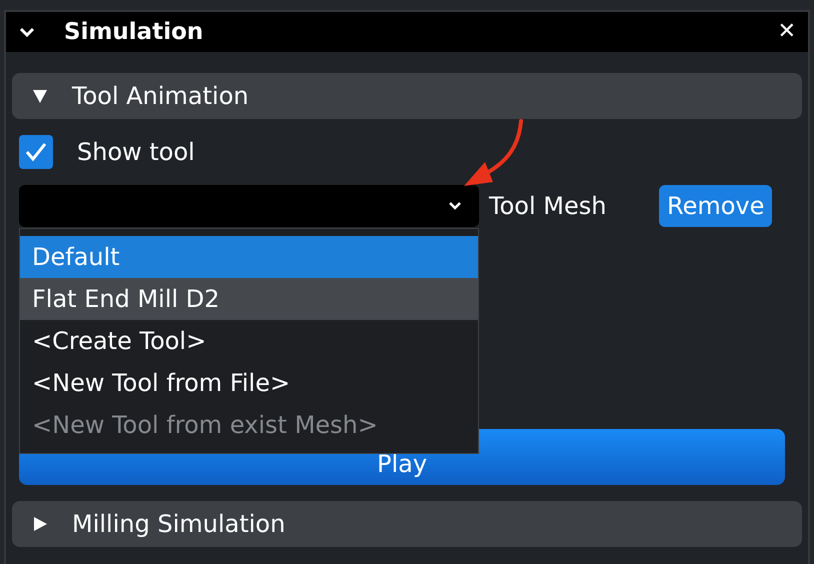 This screenshot has height=564, width=814. What do you see at coordinates (249, 299) in the screenshot?
I see `dropdown-option: Flat End Mill D2` at bounding box center [249, 299].